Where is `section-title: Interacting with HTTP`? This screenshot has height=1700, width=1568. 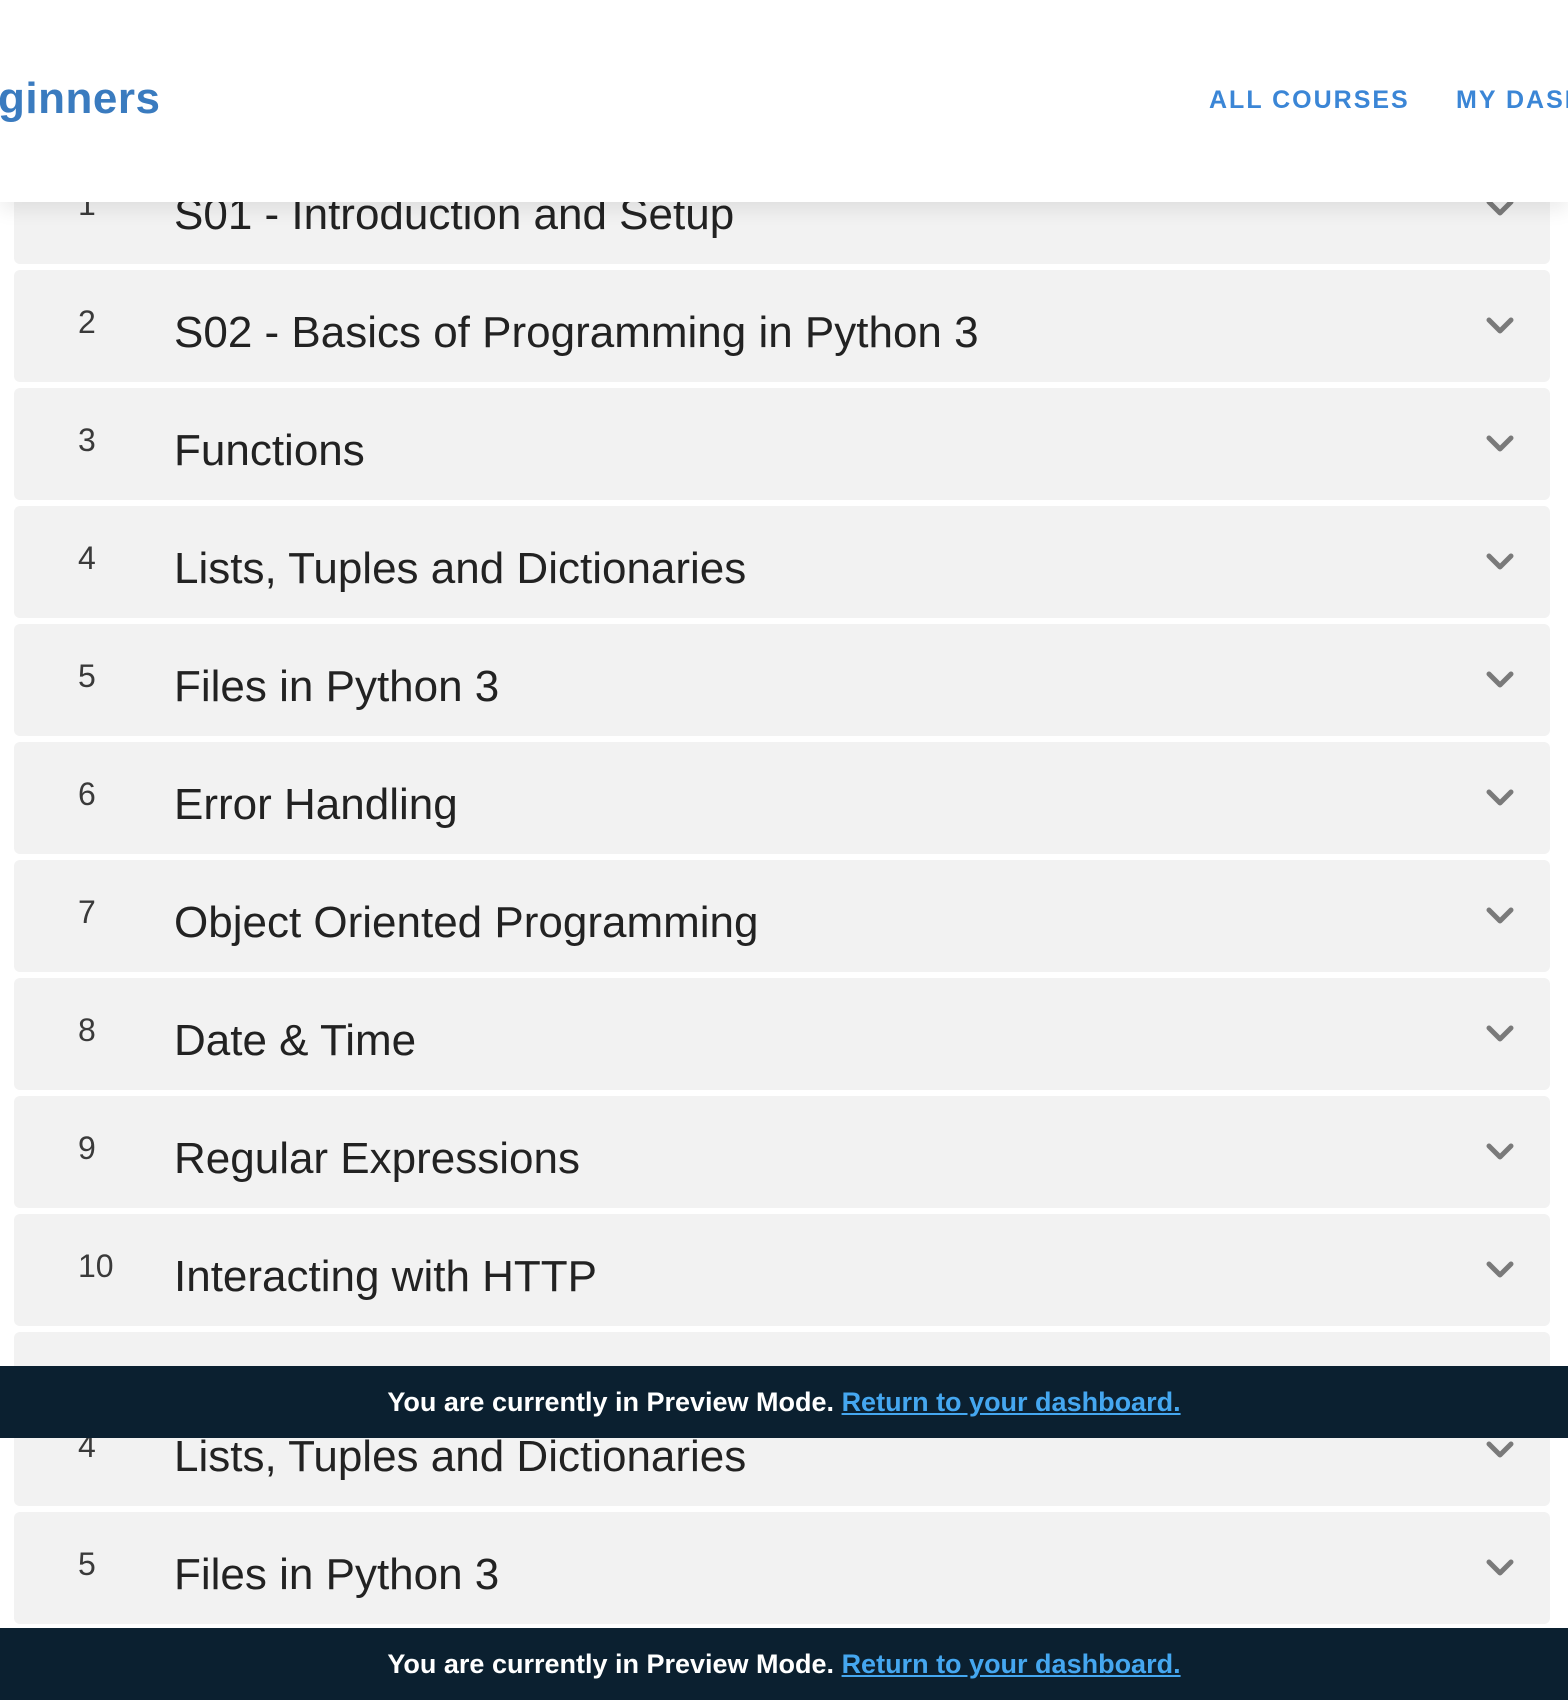 section-title: Interacting with HTTP is located at coordinates (386, 1276).